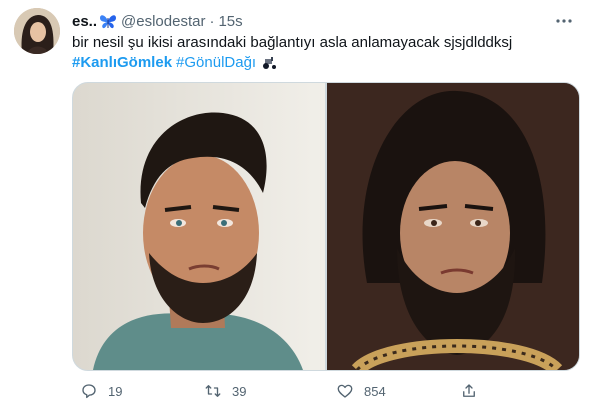  Describe the element at coordinates (108, 21) in the screenshot. I see `butterfly-icon` at that location.